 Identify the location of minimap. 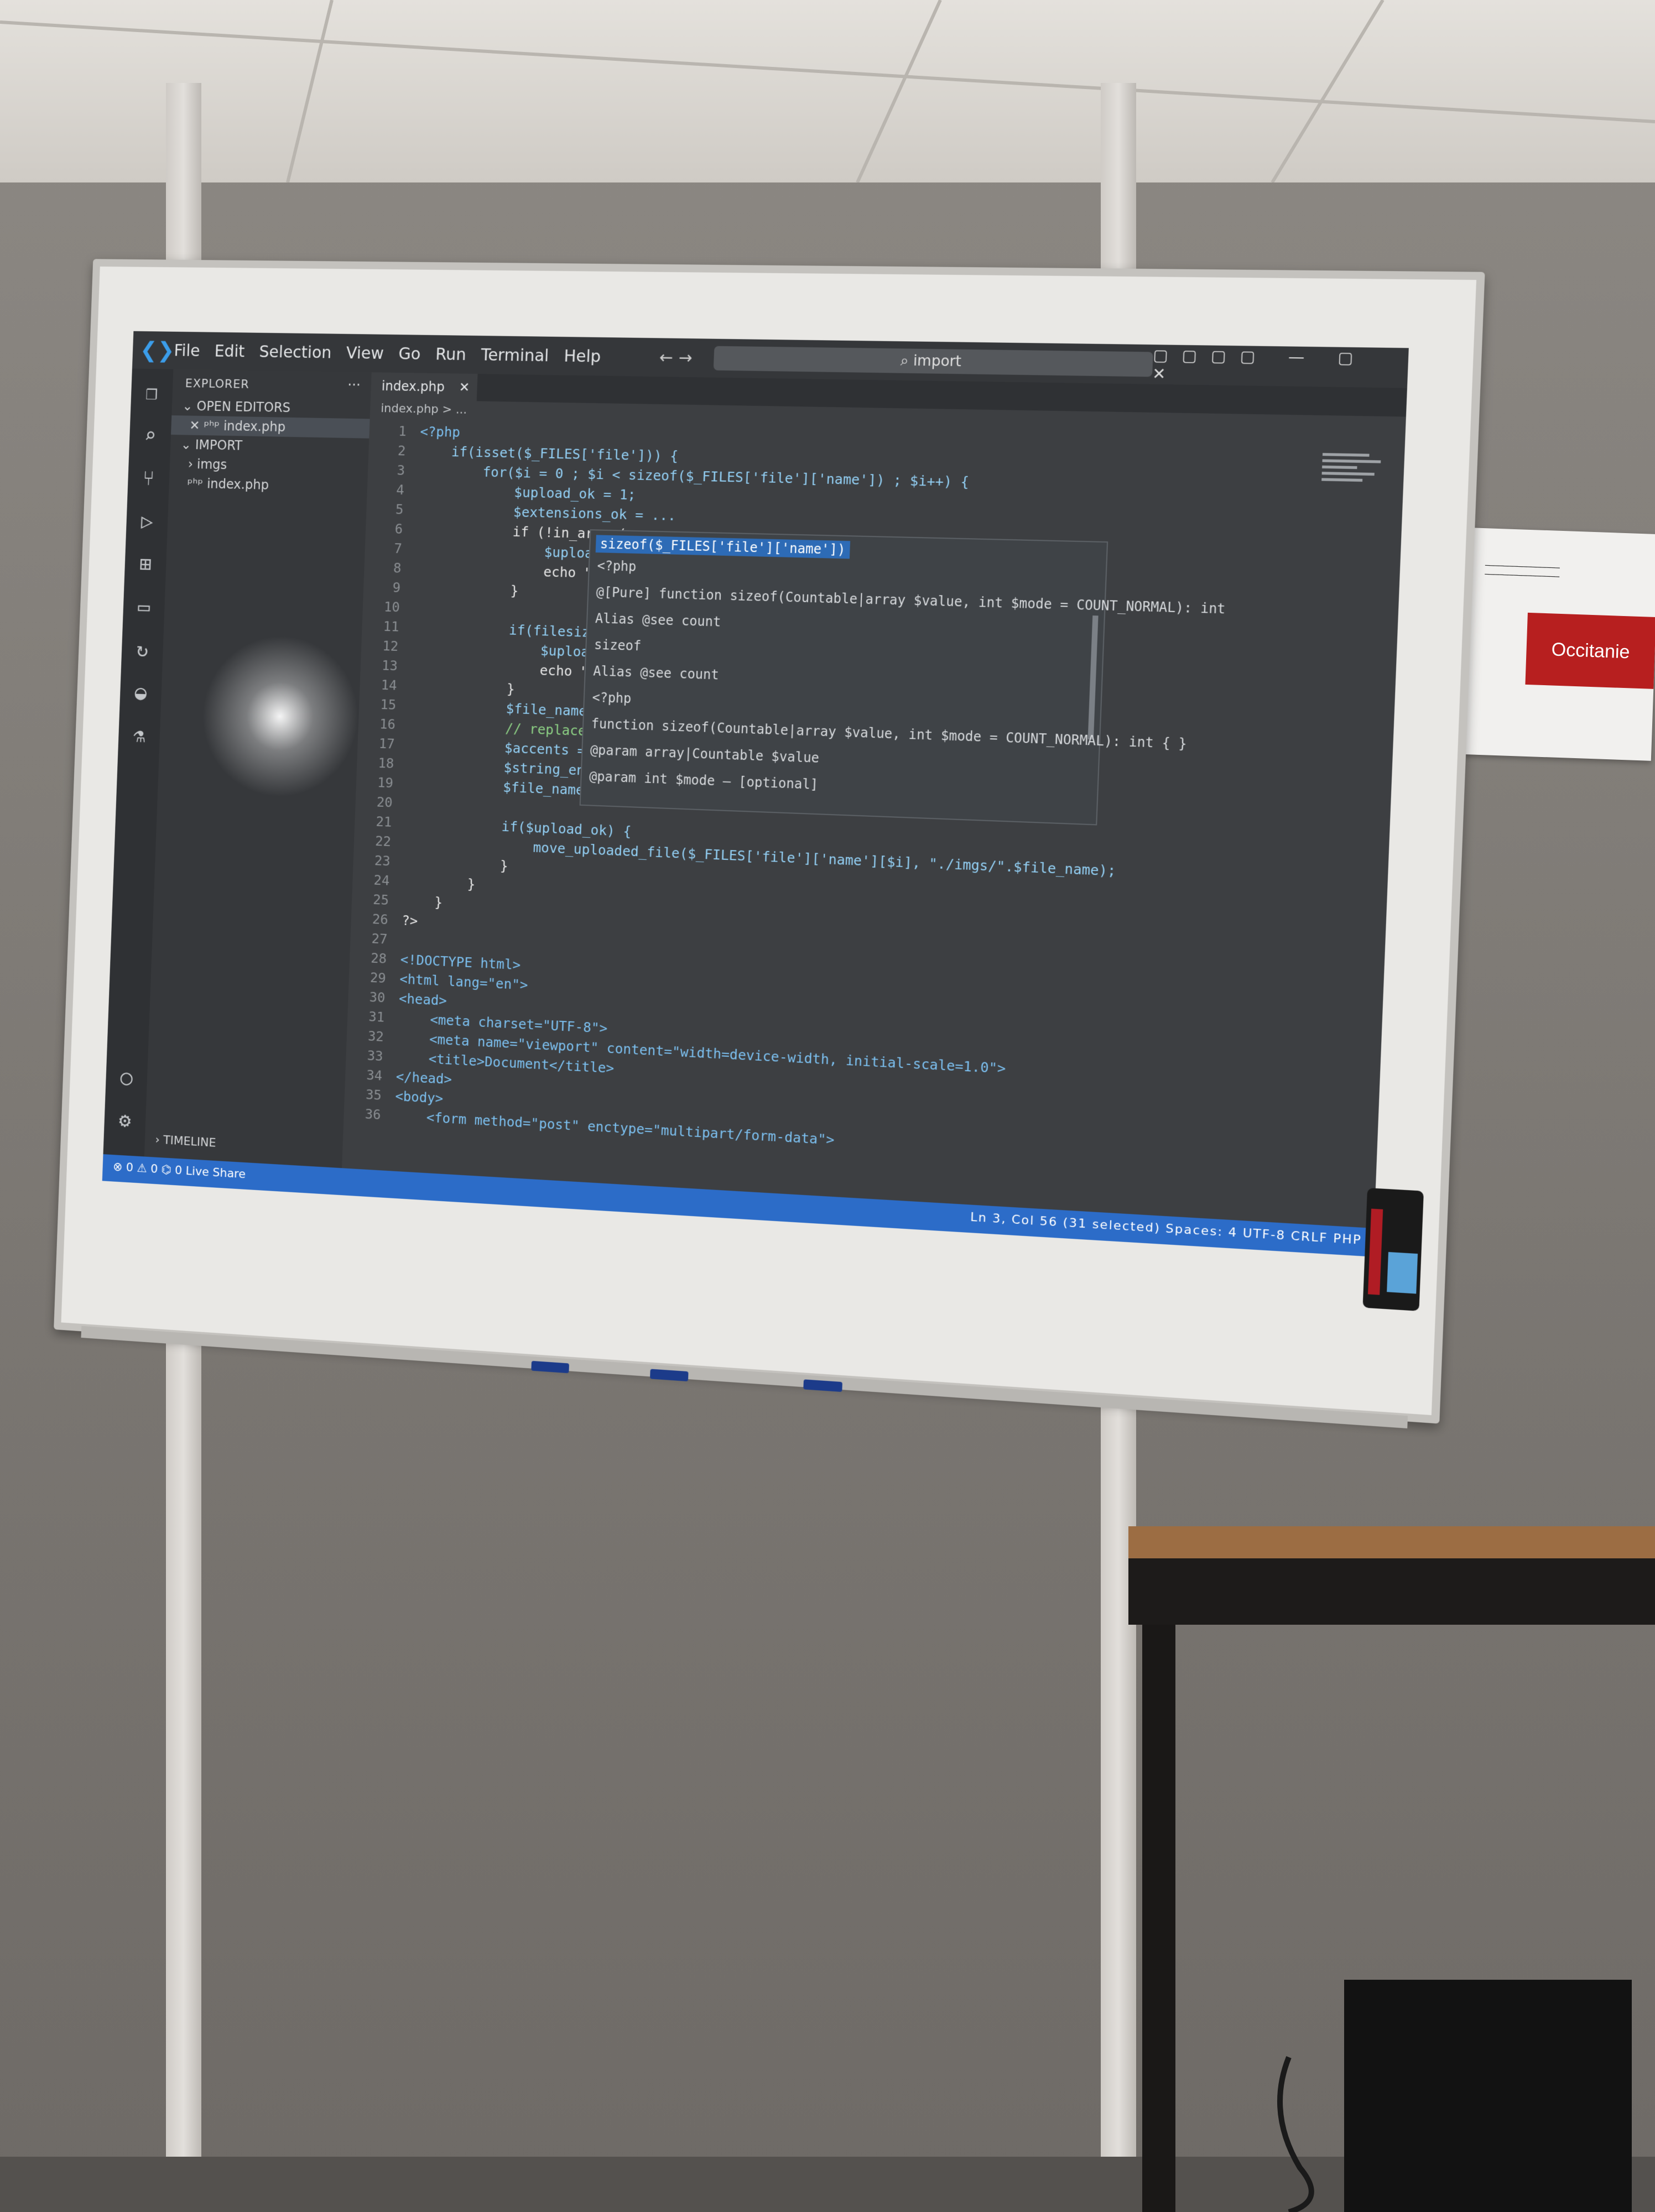
(1356, 488).